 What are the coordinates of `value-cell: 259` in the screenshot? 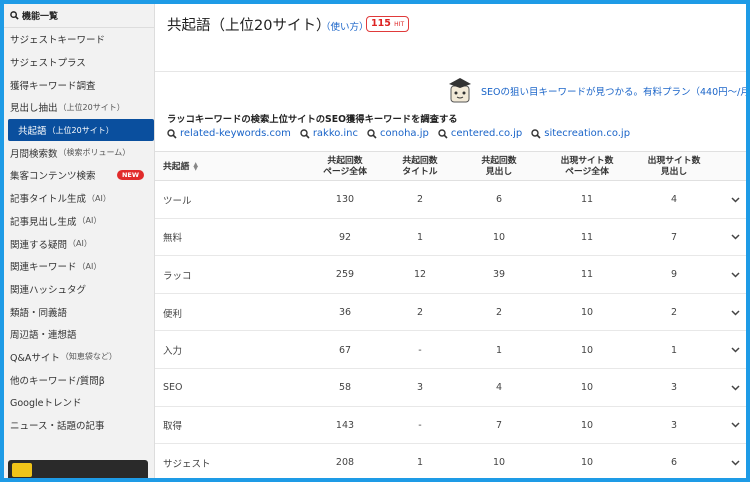 It's located at (345, 275).